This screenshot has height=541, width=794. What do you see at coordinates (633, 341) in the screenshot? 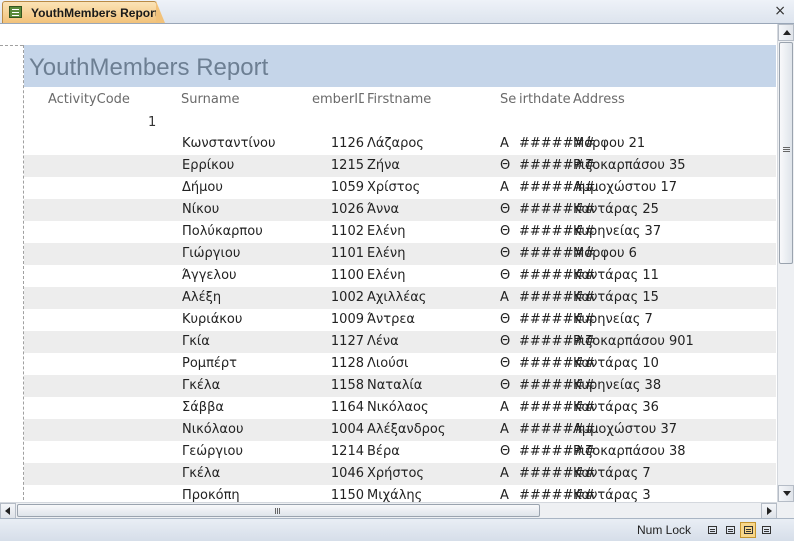
I see `cell-address: Ριζοκαρπάσου 901` at bounding box center [633, 341].